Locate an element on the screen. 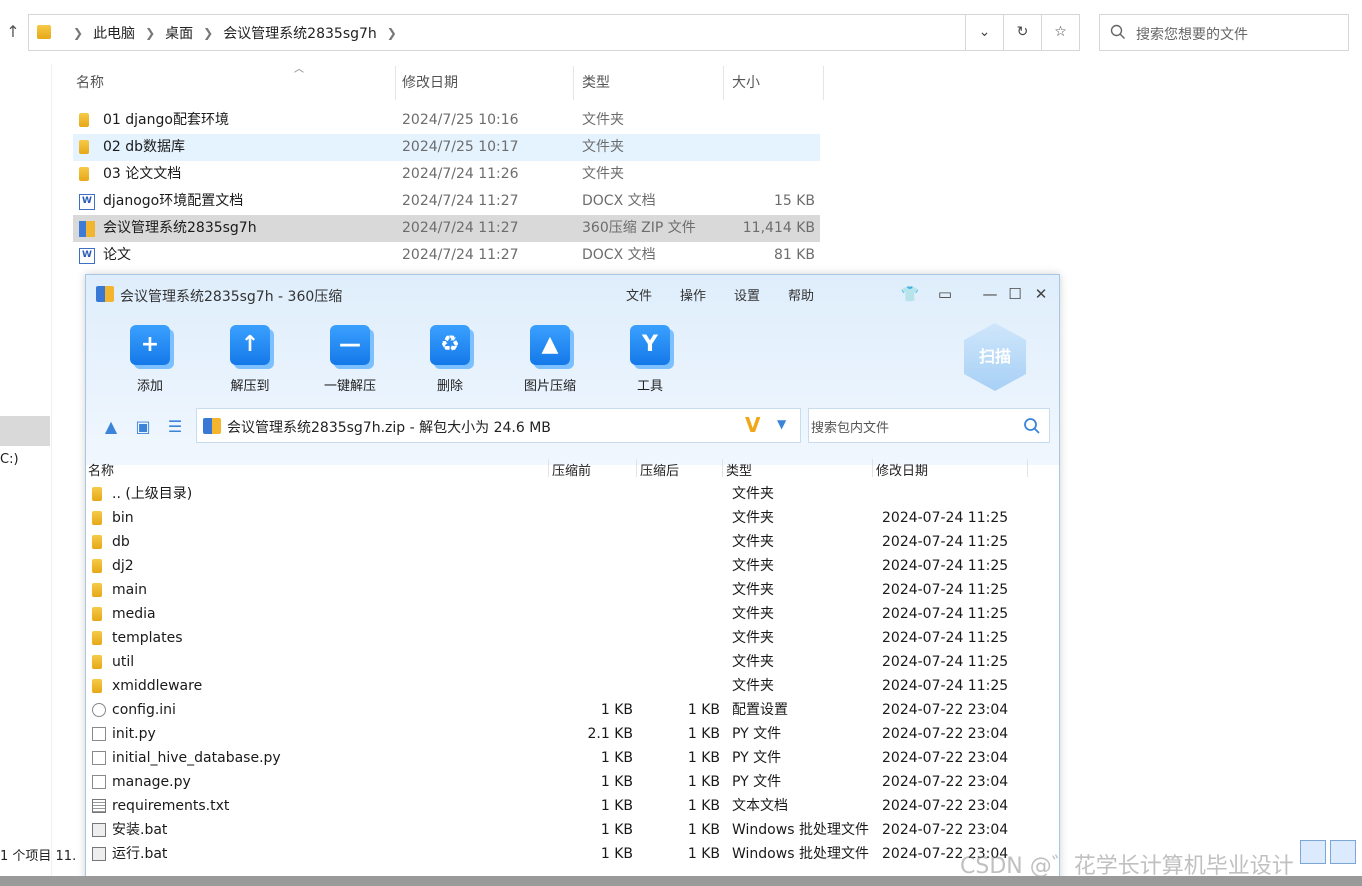 The image size is (1362, 886). search-placeholder: 搜索您想要的文件 is located at coordinates (1192, 35).